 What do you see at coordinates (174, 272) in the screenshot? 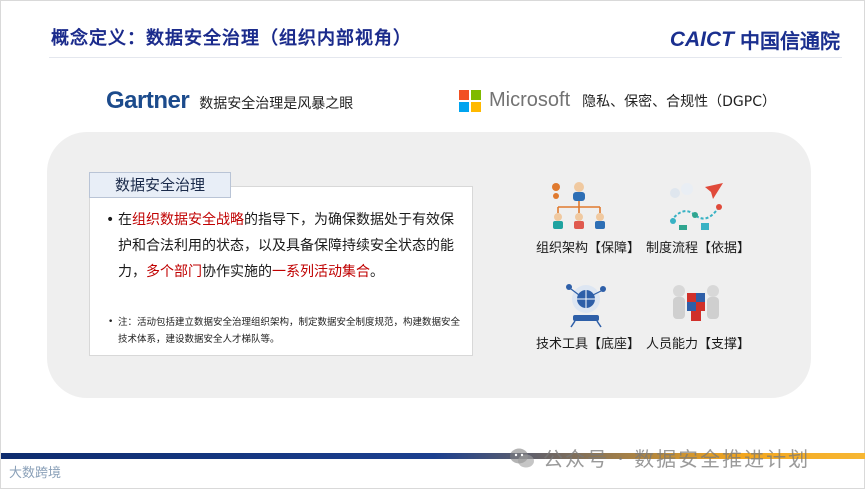
I see `definition-highlight: 多个部门` at bounding box center [174, 272].